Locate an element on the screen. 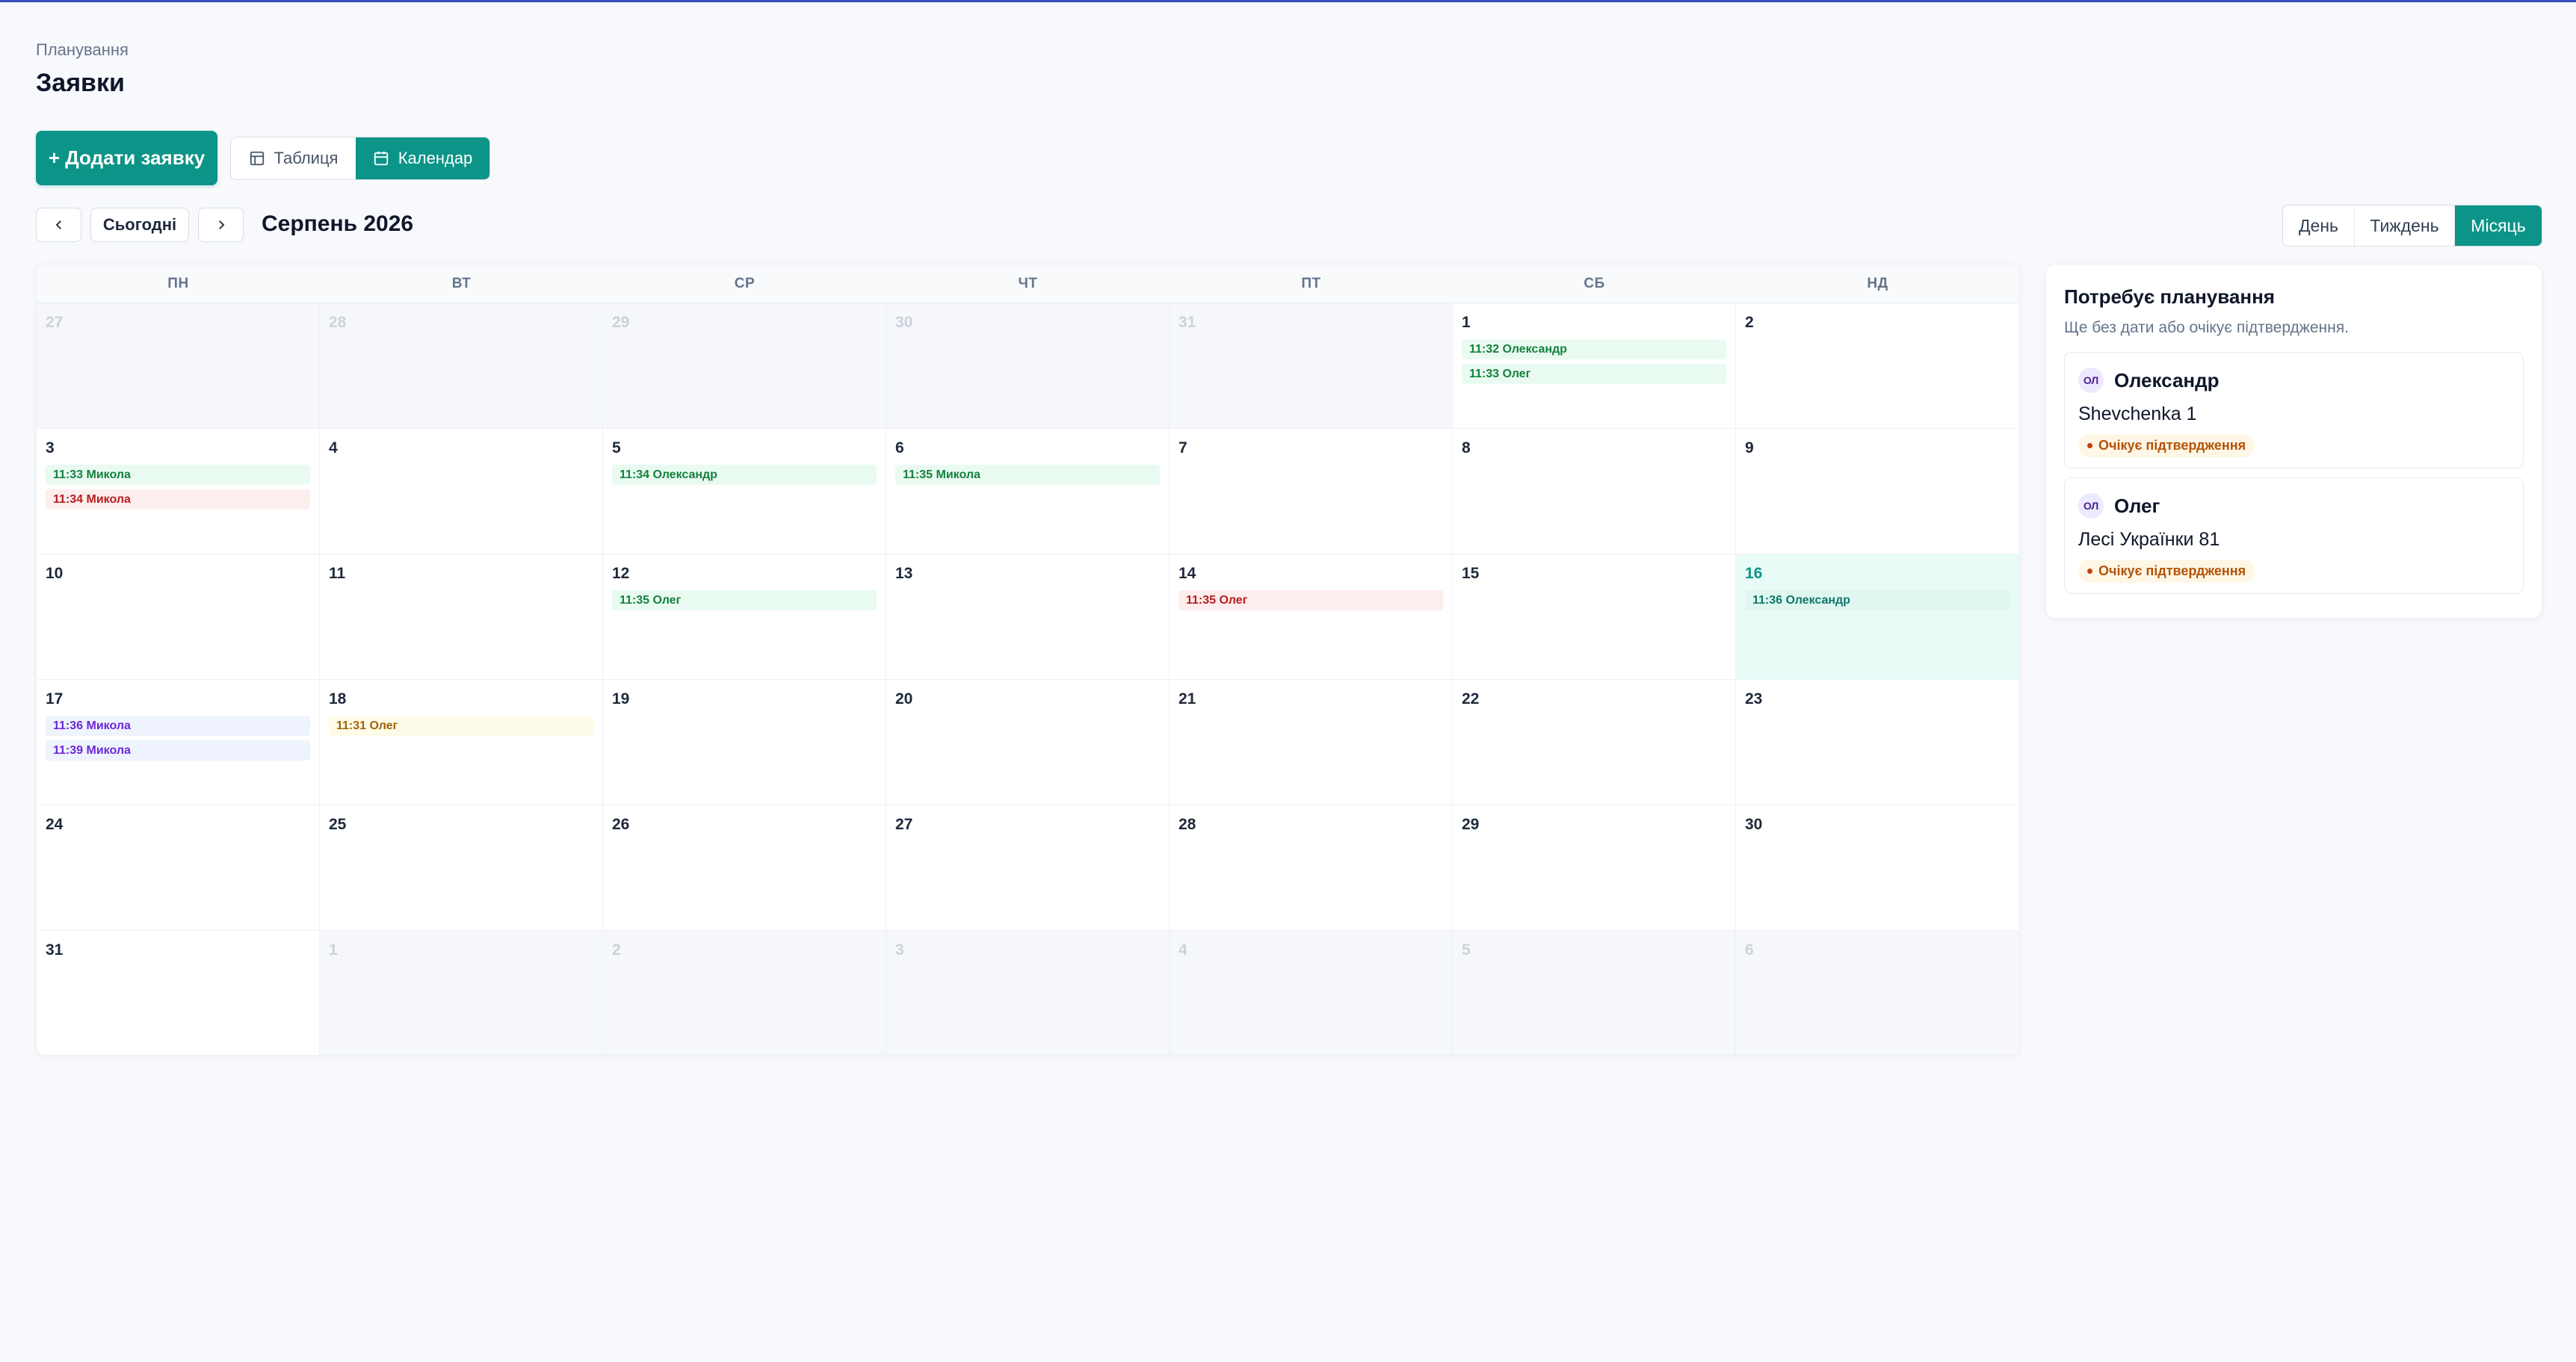  calendar-event: 11:33 Микола is located at coordinates (178, 475).